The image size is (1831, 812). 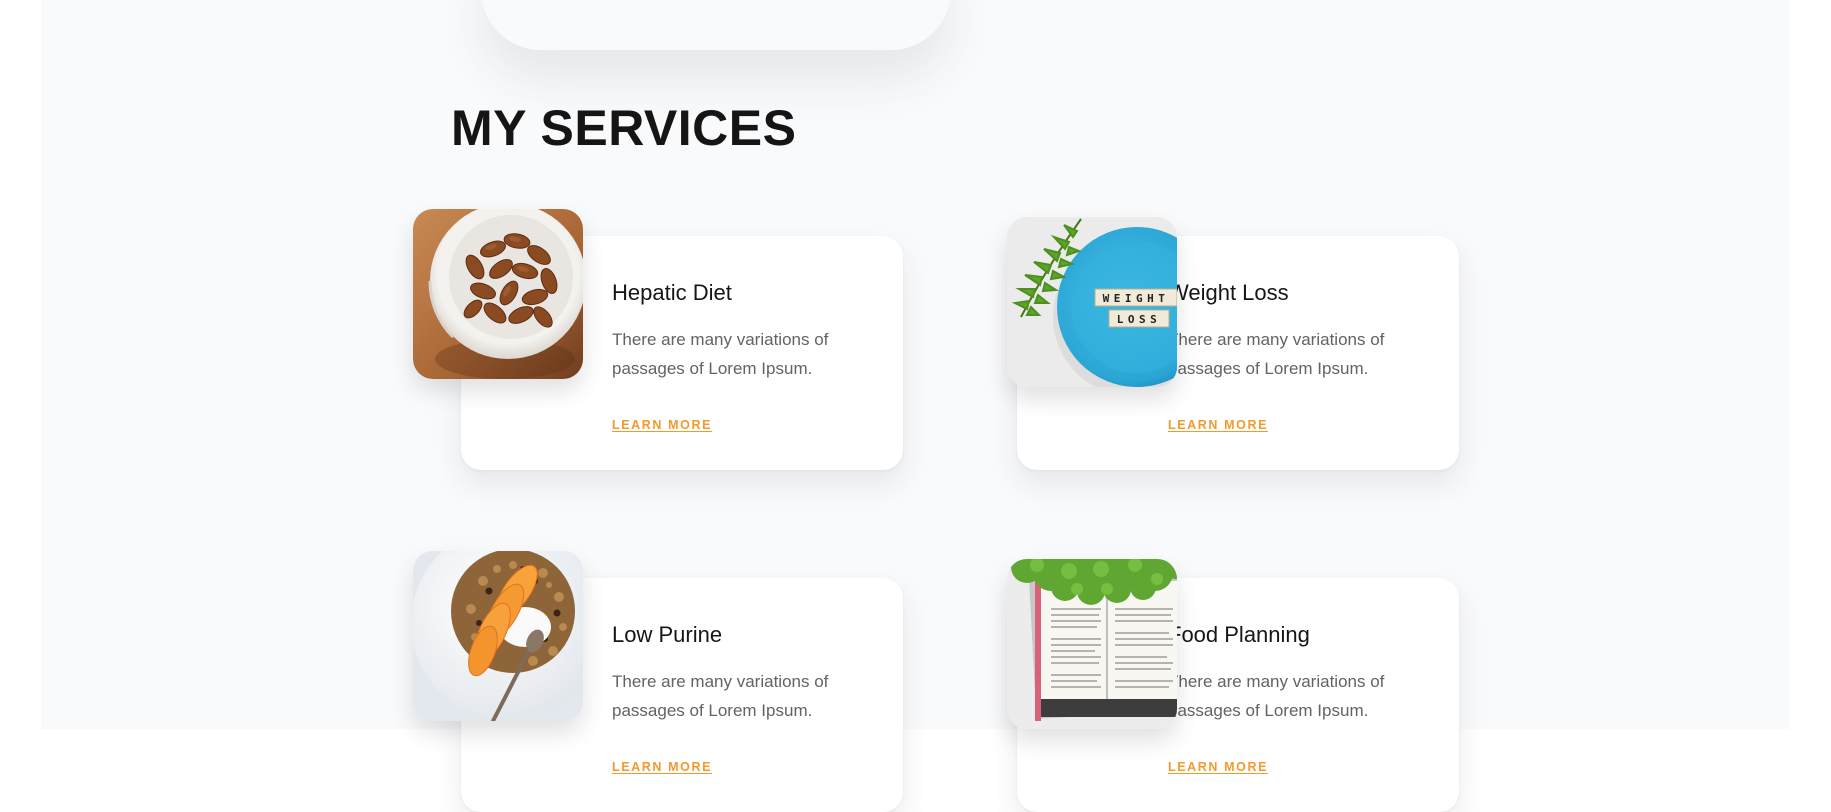 What do you see at coordinates (1092, 644) in the screenshot?
I see `open-cookbook-kale-photo-icon` at bounding box center [1092, 644].